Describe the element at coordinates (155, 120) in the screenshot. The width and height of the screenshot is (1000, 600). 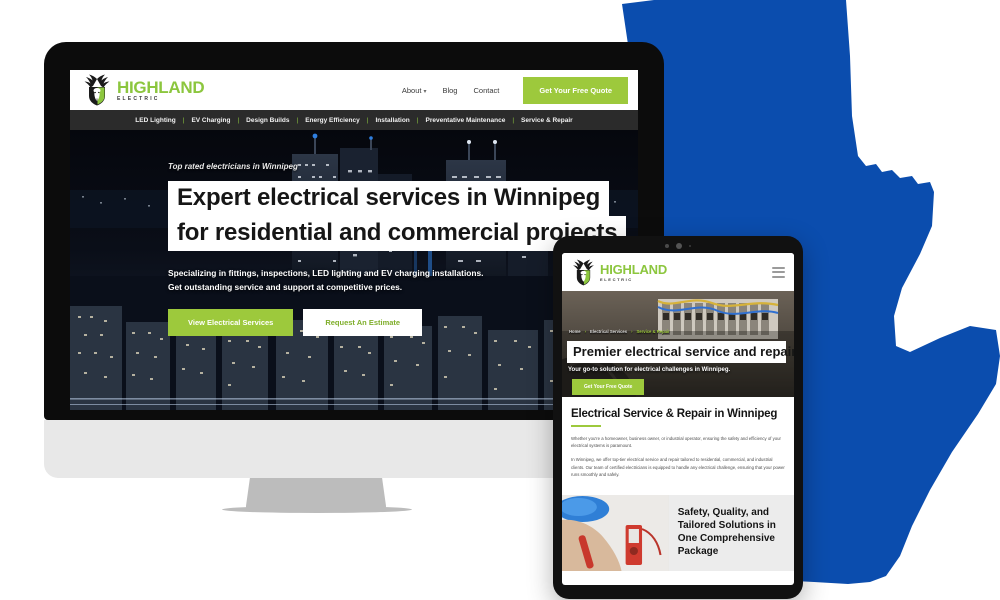
I see `service-nav-led-lighting: LED Lighting` at that location.